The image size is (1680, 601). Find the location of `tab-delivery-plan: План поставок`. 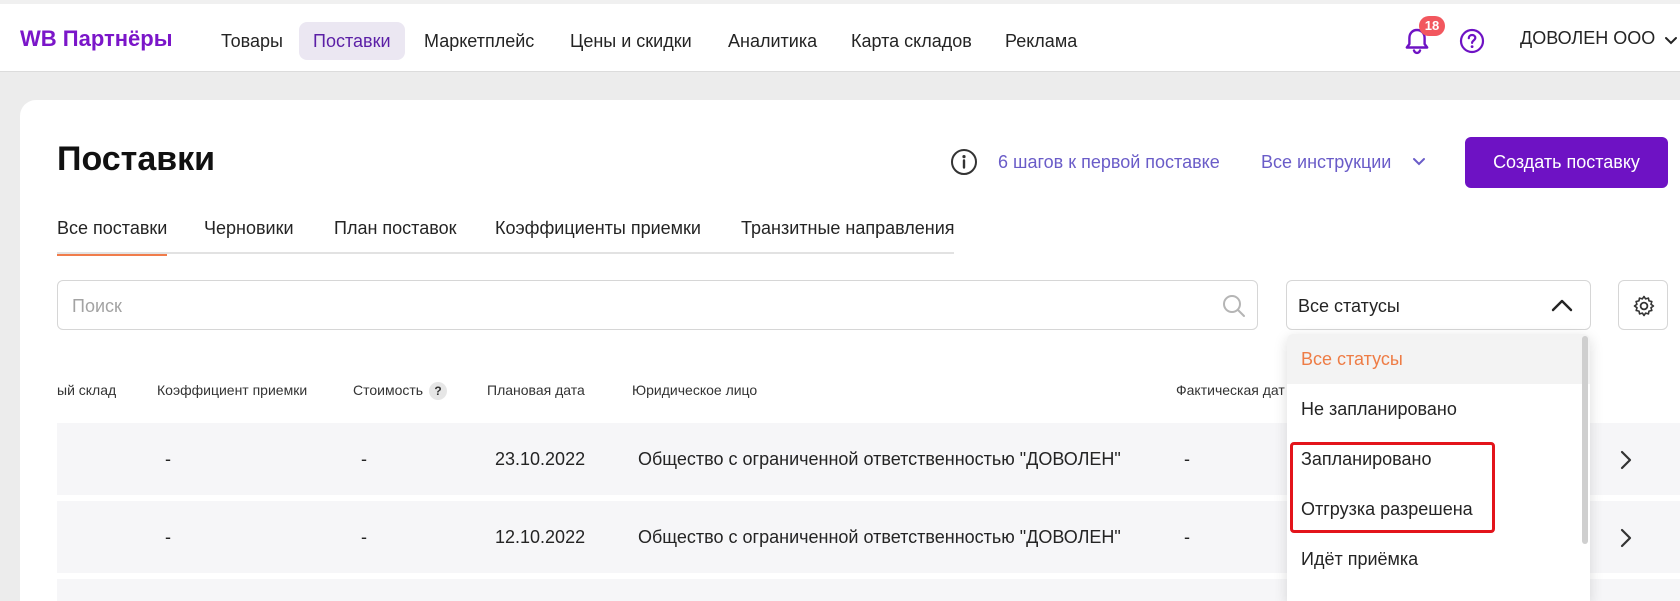

tab-delivery-plan: План поставок is located at coordinates (395, 236).